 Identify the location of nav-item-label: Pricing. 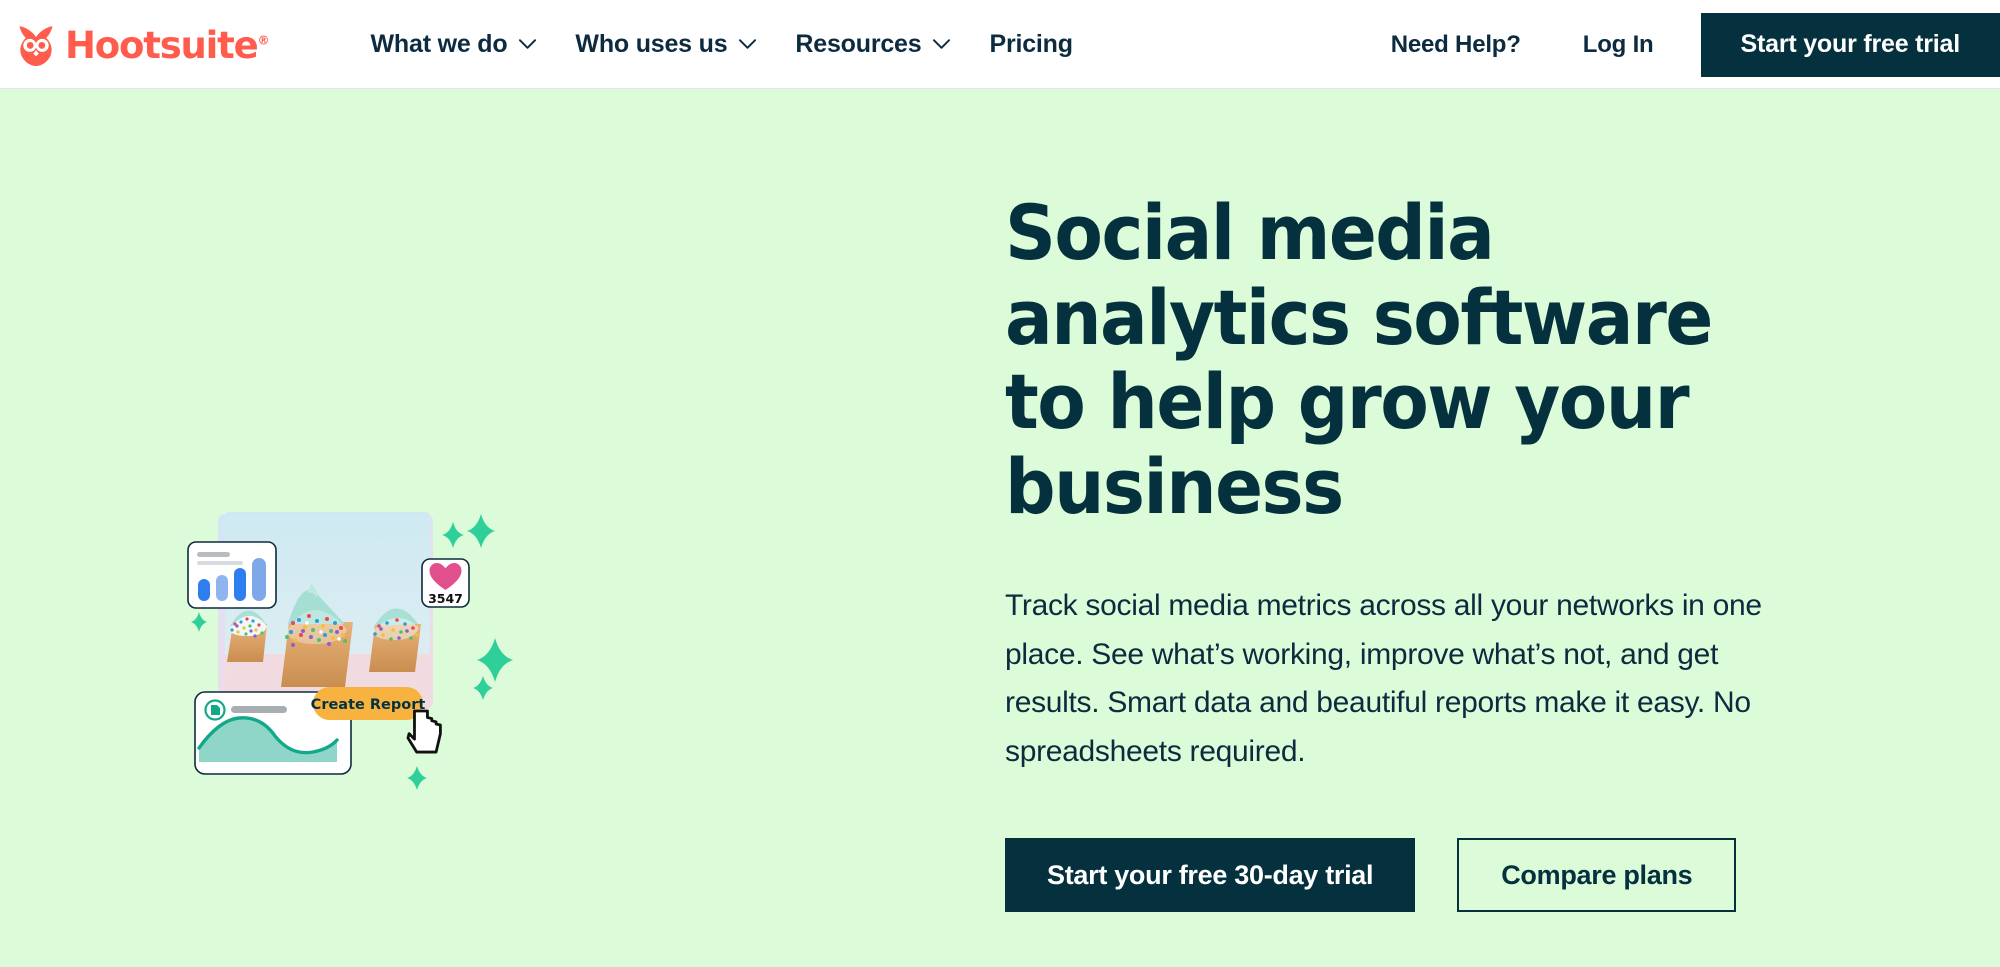
(1031, 43).